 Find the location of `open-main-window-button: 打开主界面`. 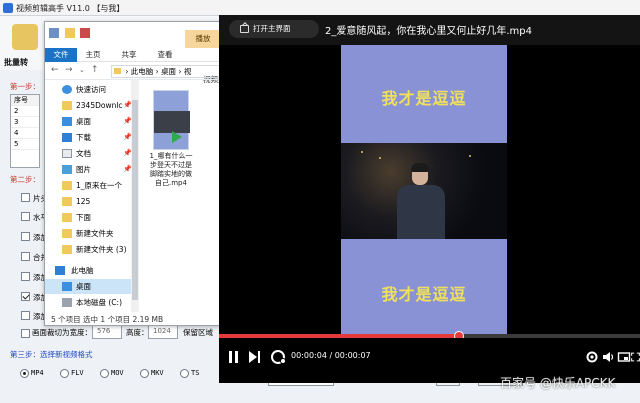

open-main-window-button: 打开主界面 is located at coordinates (274, 29).